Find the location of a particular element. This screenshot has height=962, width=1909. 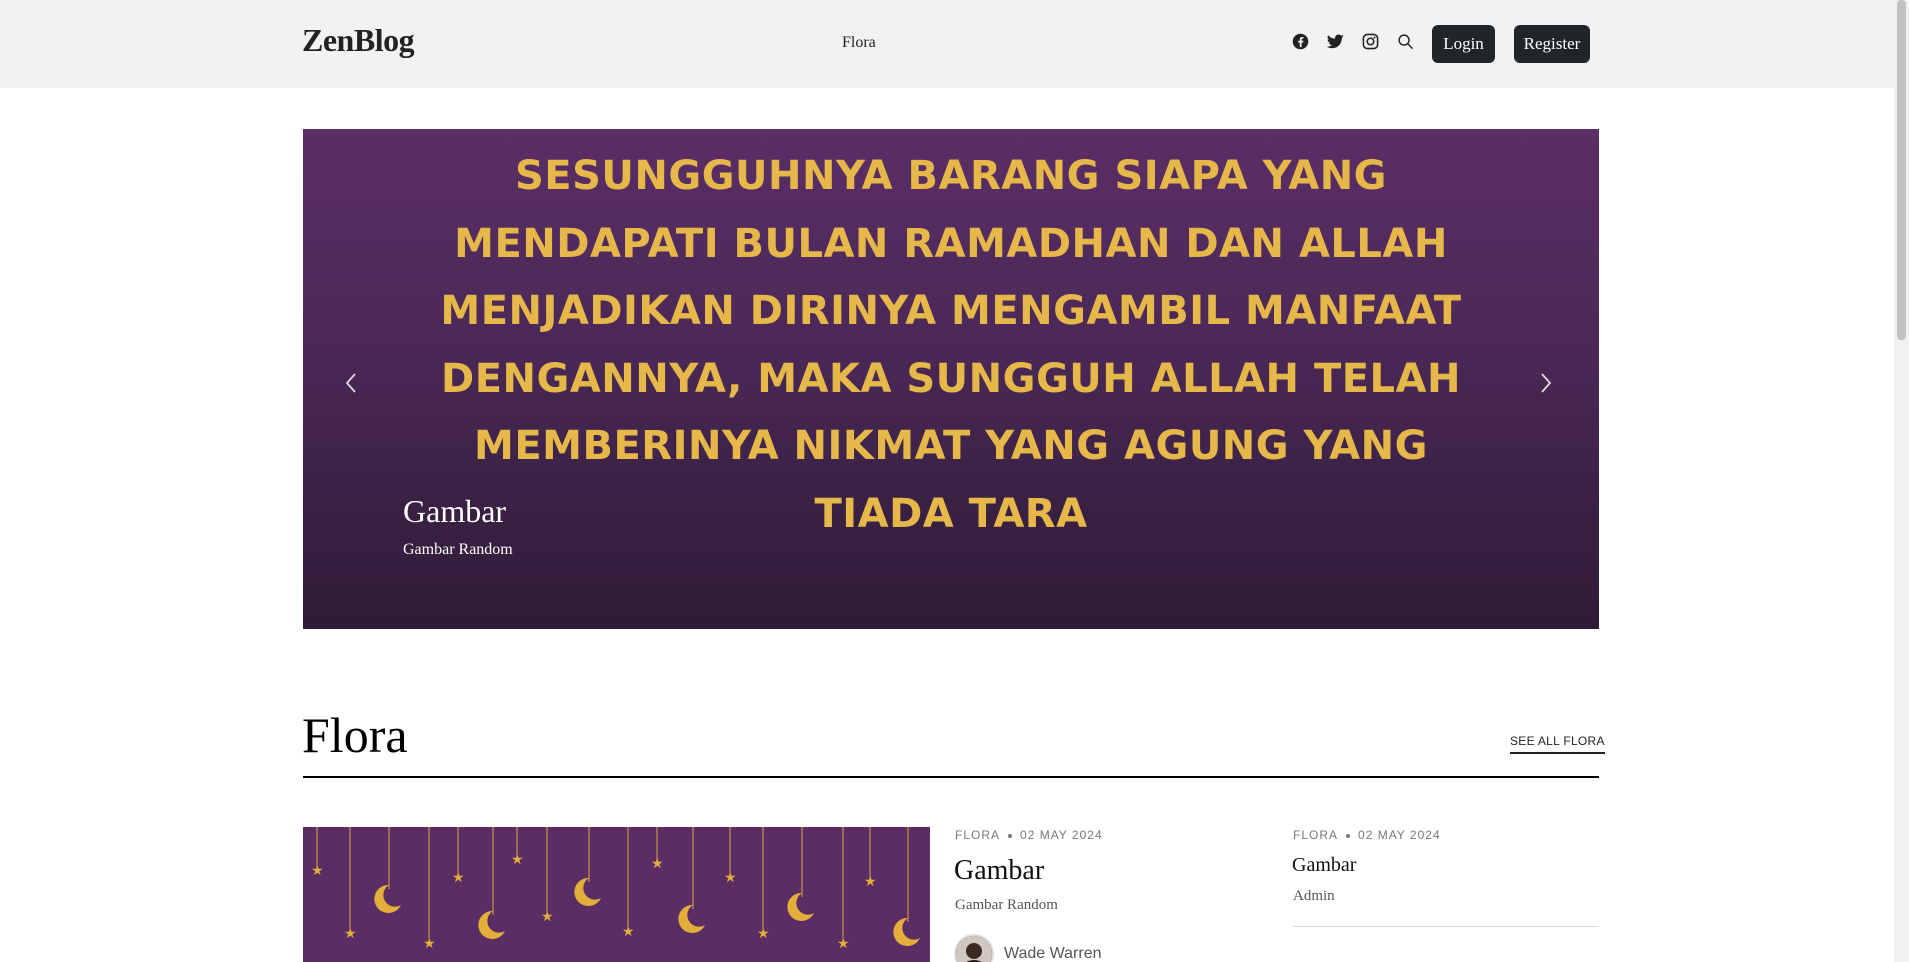

side-post-title: Gambar is located at coordinates (1324, 865).